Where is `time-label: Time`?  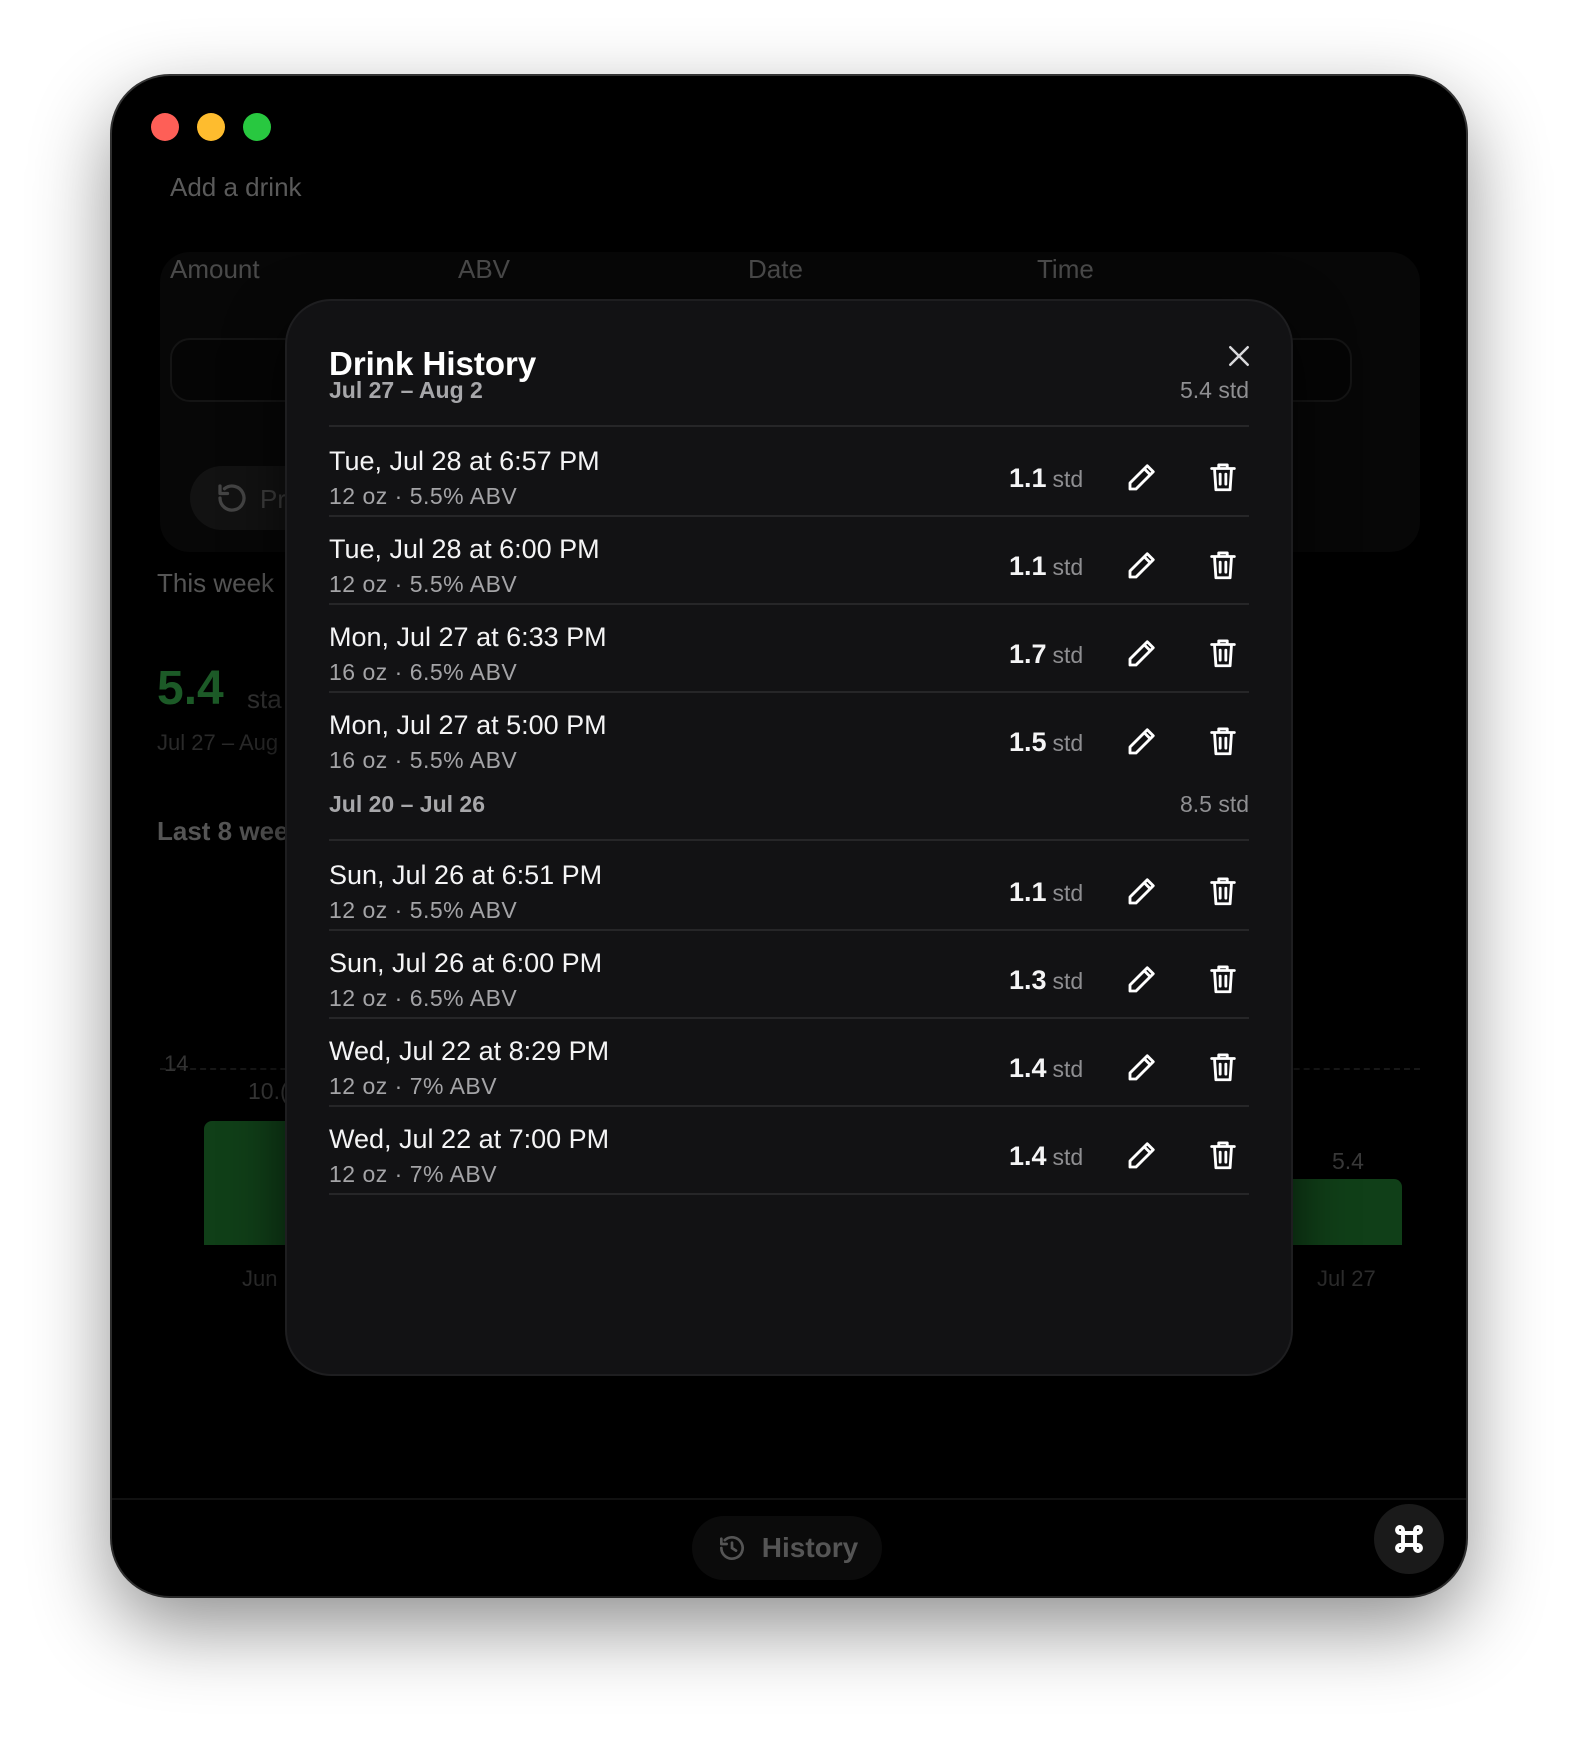
time-label: Time is located at coordinates (1065, 269).